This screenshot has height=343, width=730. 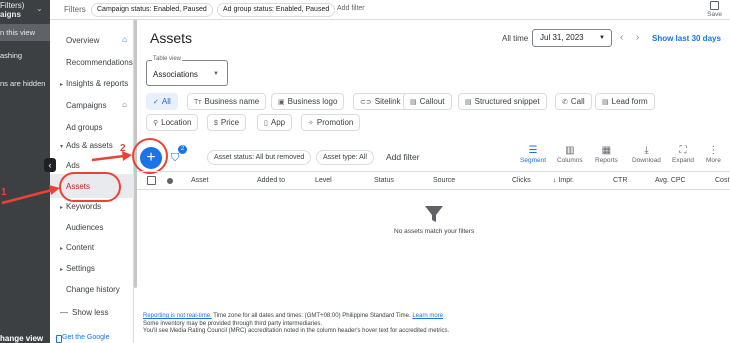 I want to click on annotation-number-2: 2, so click(x=123, y=148).